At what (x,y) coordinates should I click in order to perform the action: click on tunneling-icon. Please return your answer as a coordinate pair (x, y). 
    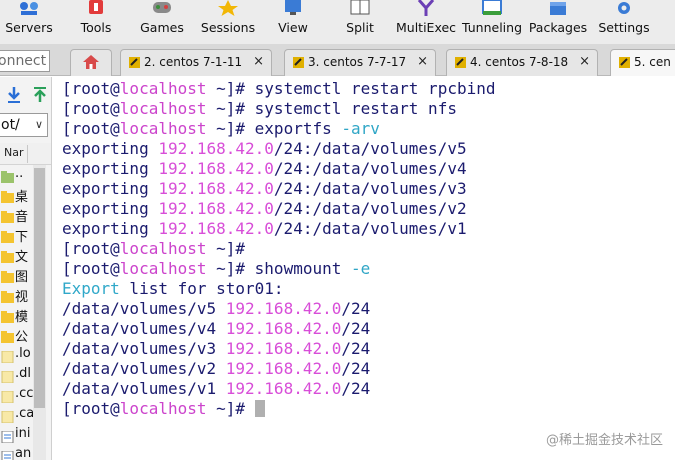
    Looking at the image, I should click on (492, 7).